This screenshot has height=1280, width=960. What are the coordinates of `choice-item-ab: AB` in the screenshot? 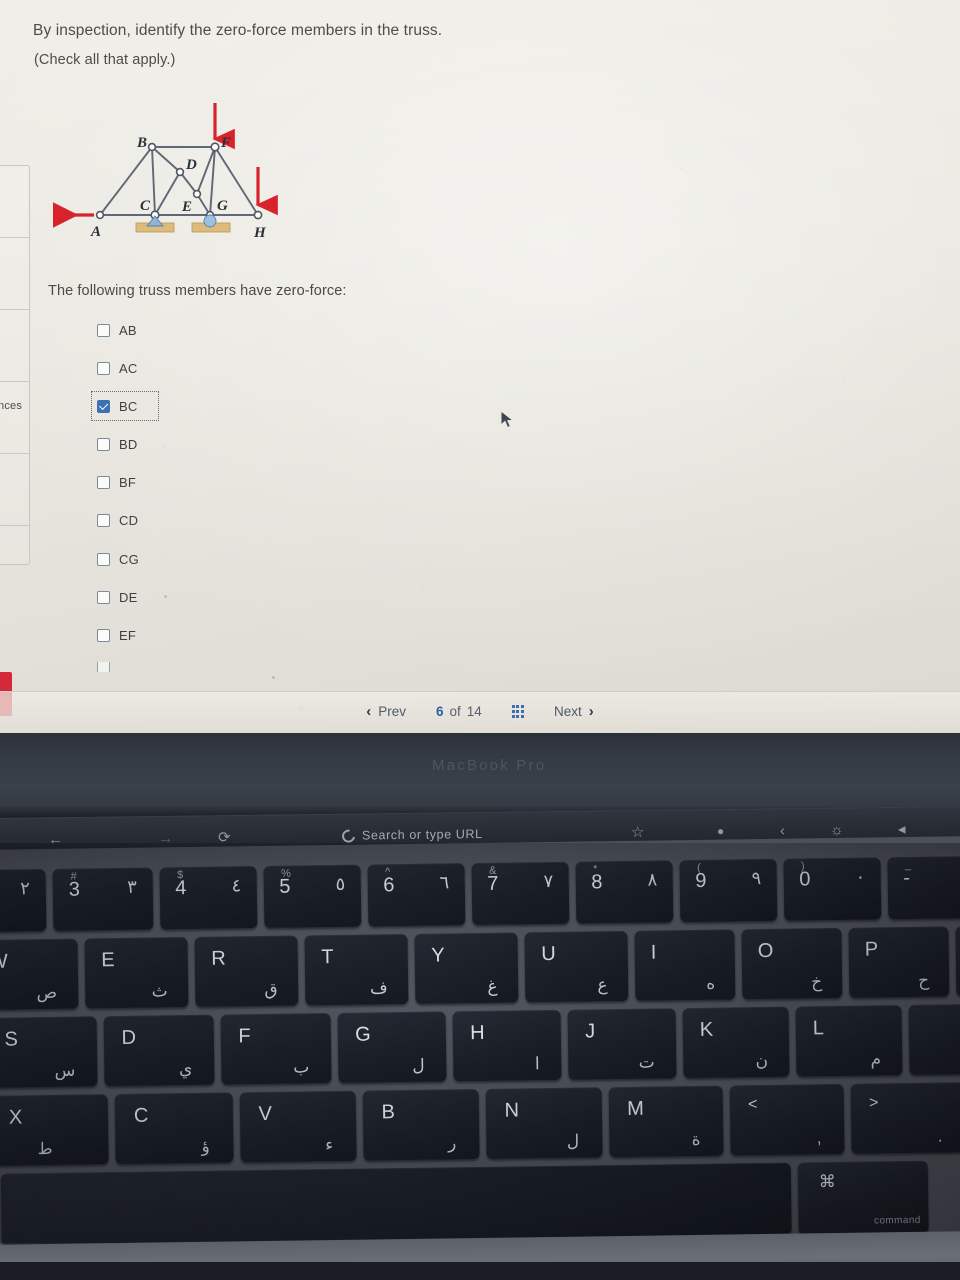 It's located at (125, 330).